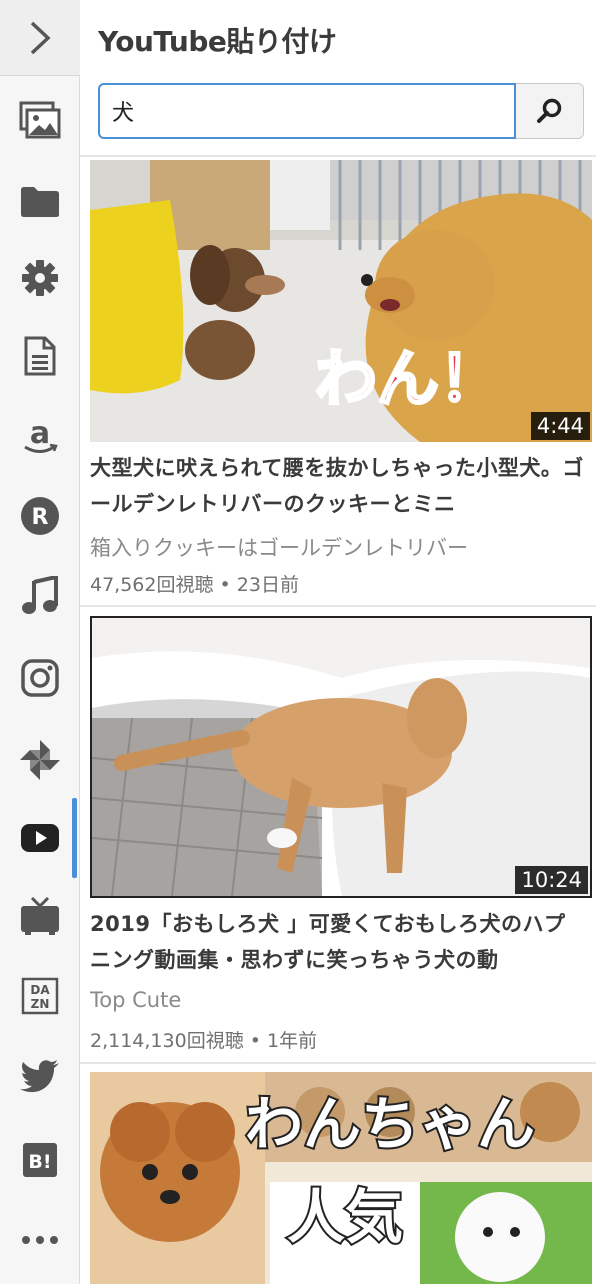  What do you see at coordinates (307, 111) in the screenshot?
I see `search-input` at bounding box center [307, 111].